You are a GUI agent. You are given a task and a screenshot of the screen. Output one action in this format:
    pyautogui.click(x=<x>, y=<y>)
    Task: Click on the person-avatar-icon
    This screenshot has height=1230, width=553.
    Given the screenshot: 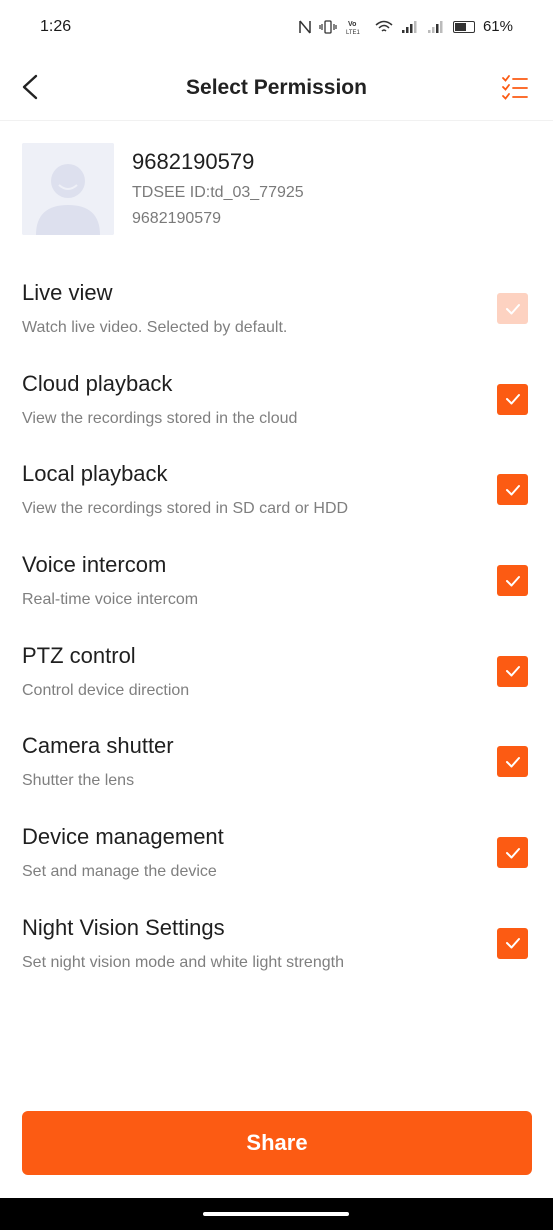 What is the action you would take?
    pyautogui.click(x=68, y=189)
    